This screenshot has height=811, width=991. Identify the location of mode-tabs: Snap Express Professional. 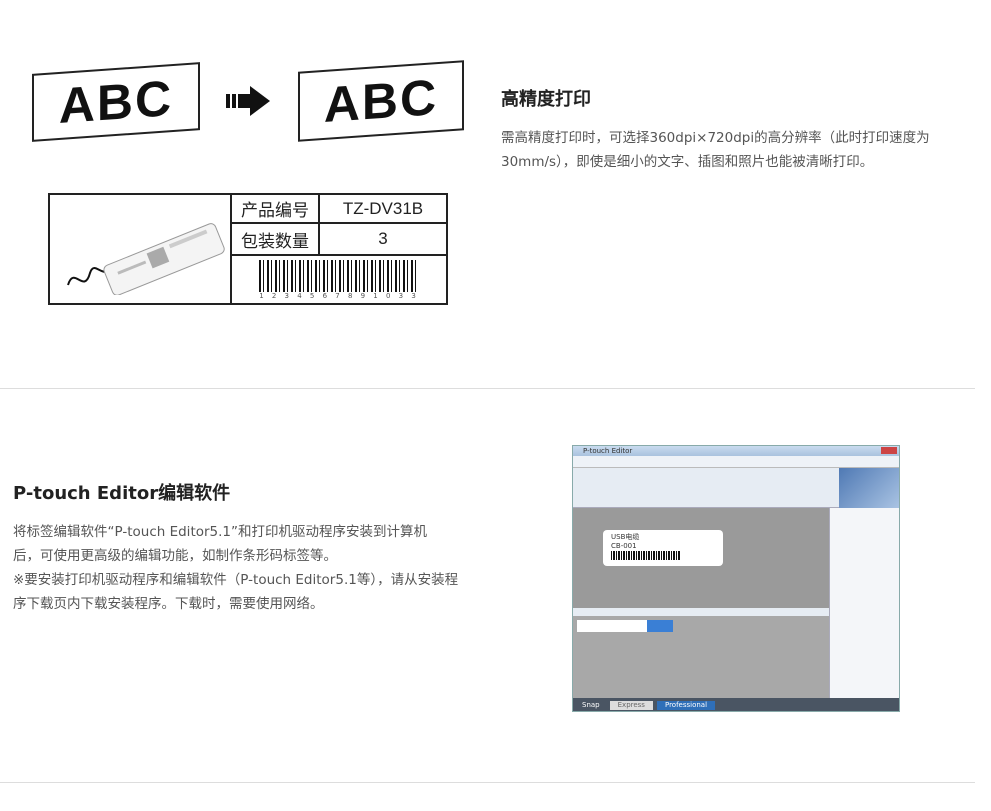
(736, 704).